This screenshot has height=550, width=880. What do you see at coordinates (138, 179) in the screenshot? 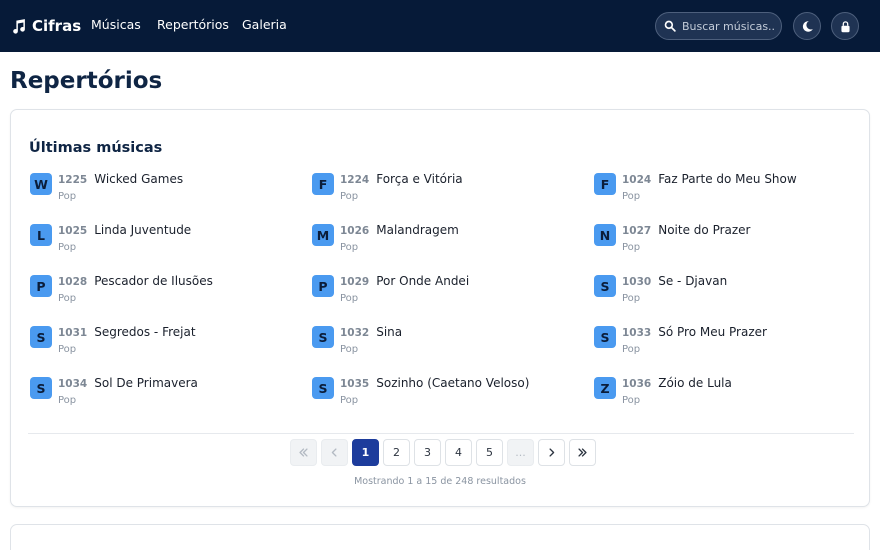
I see `song-title: Wicked Games` at bounding box center [138, 179].